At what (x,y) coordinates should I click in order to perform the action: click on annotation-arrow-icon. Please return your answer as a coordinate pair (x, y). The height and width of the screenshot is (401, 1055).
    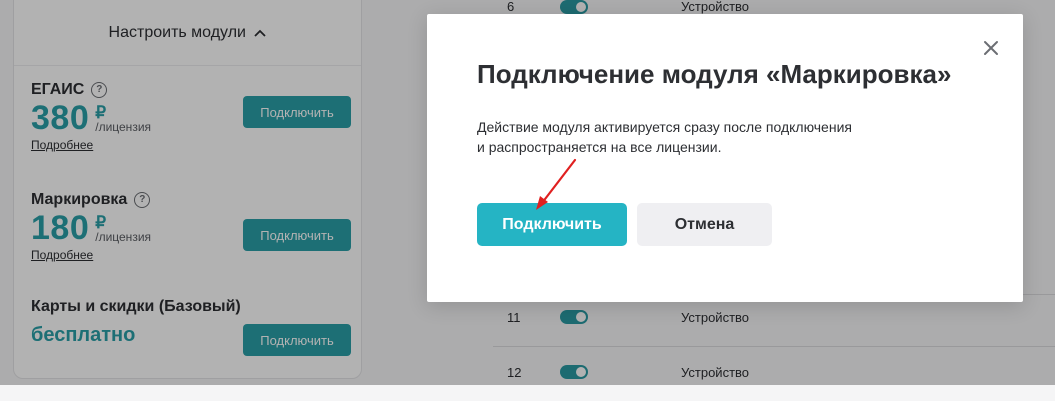
    Looking at the image, I should click on (556, 184).